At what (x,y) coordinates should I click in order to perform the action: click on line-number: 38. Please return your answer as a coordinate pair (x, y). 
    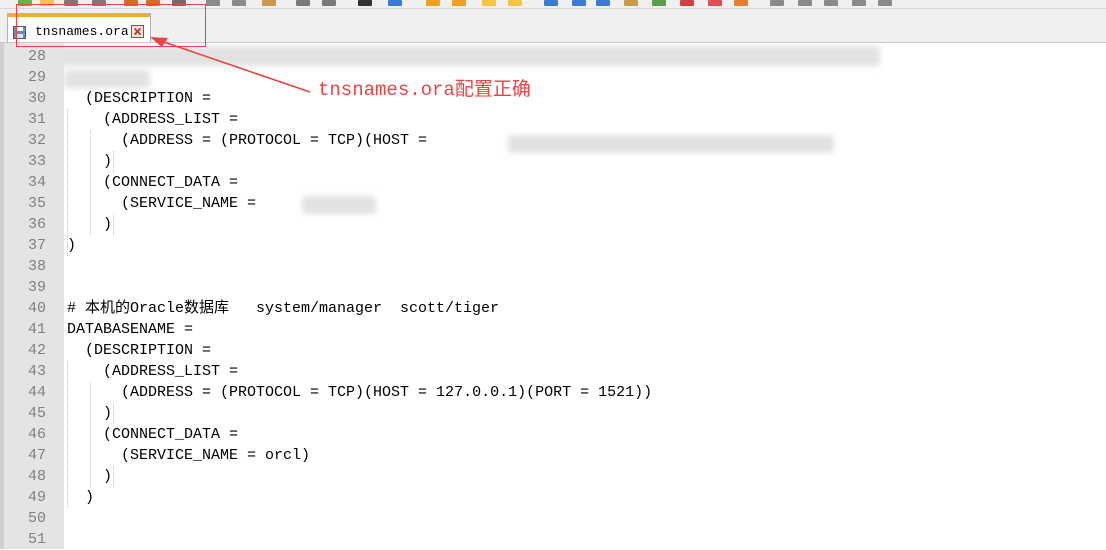
    Looking at the image, I should click on (36, 266).